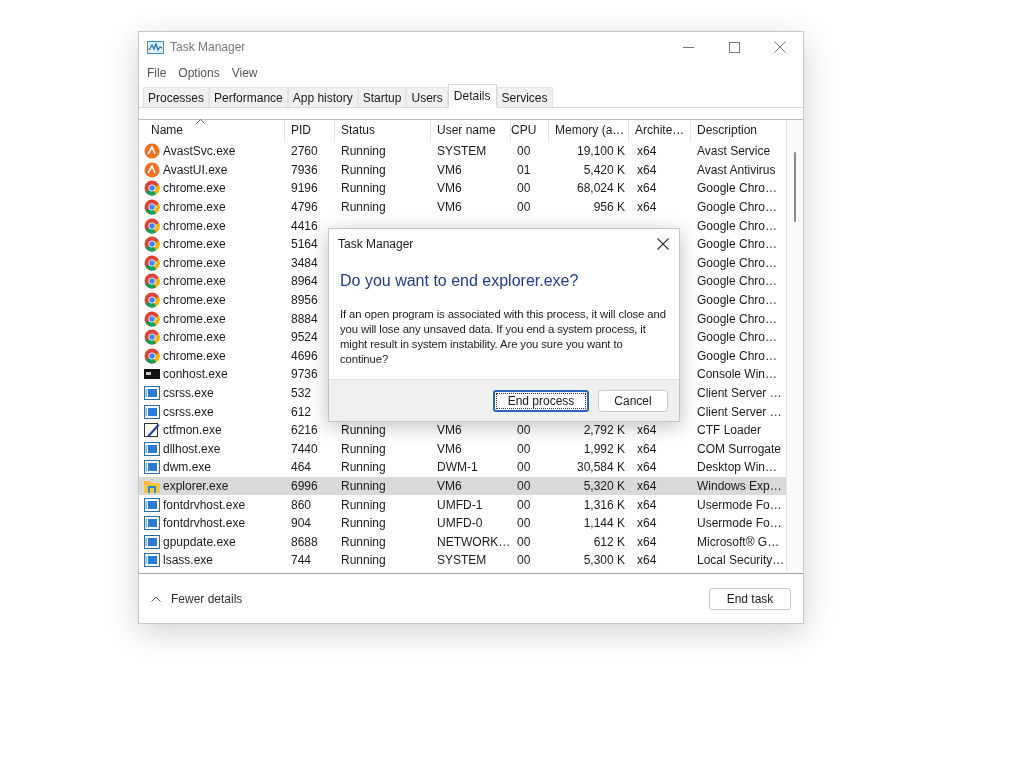 Image resolution: width=1024 pixels, height=768 pixels. What do you see at coordinates (301, 561) in the screenshot?
I see `table-cell-text: 744` at bounding box center [301, 561].